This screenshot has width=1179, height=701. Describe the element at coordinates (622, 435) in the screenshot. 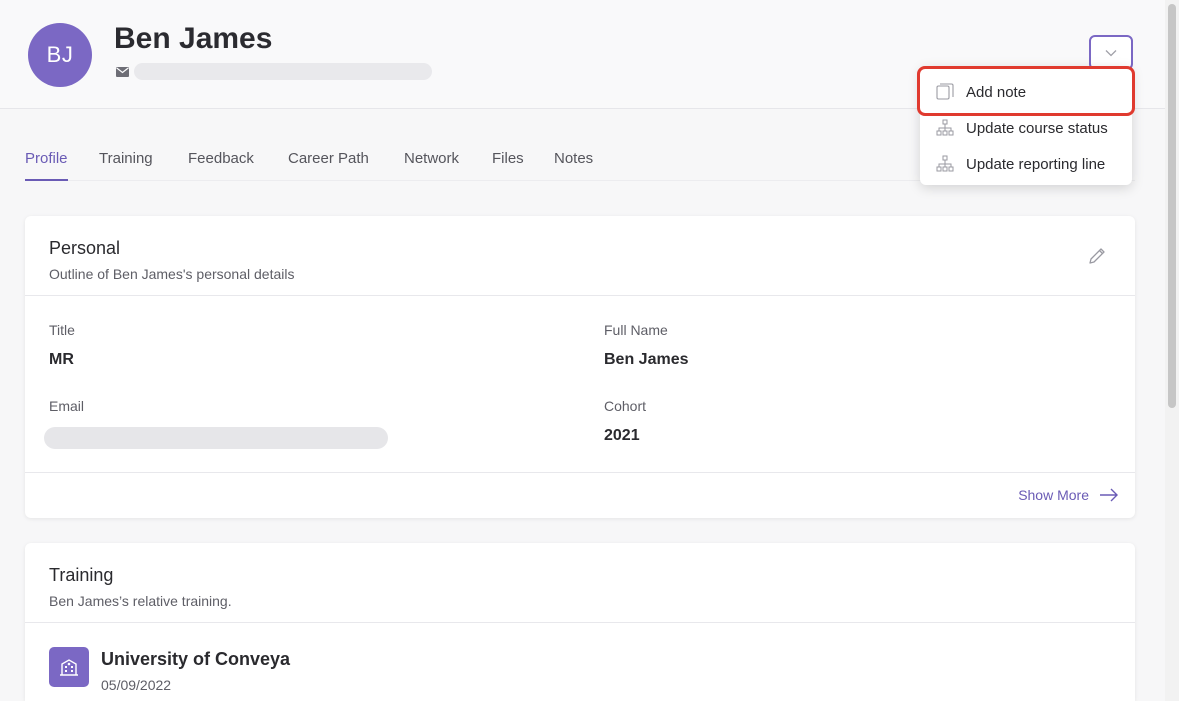

I see `cohort-value: 2021` at that location.